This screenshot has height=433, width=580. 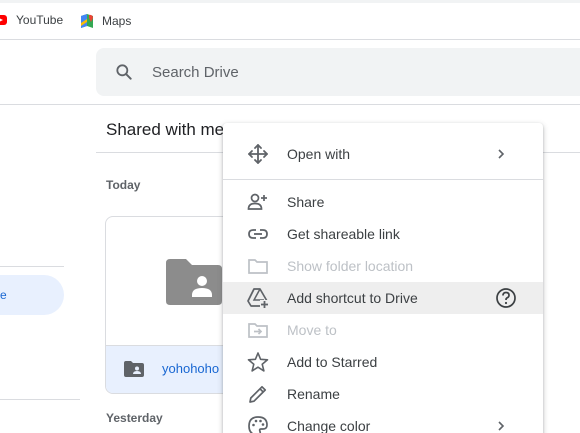 I want to click on link-icon, so click(x=258, y=234).